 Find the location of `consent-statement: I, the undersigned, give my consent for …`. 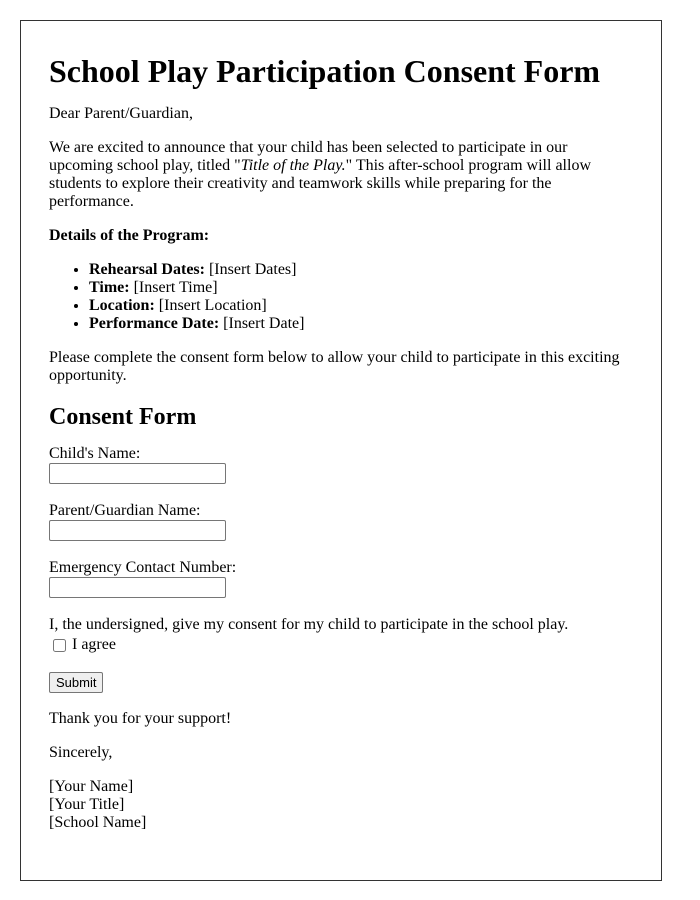

consent-statement: I, the undersigned, give my consent for … is located at coordinates (309, 624).